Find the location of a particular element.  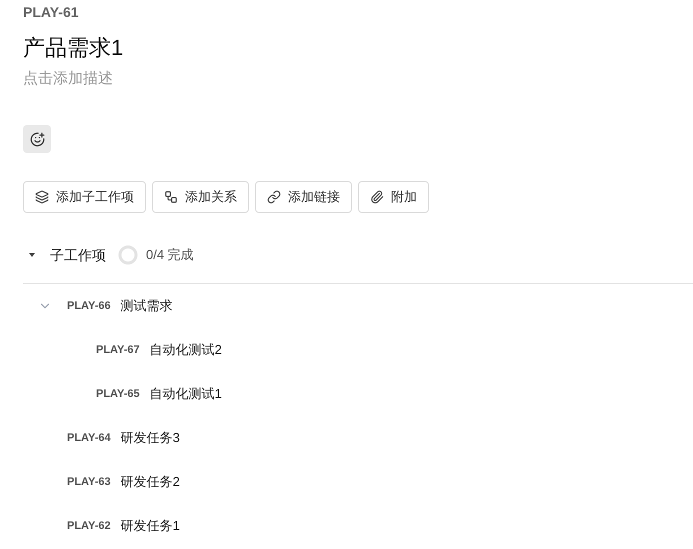

section-title: 子工作项 is located at coordinates (78, 255).